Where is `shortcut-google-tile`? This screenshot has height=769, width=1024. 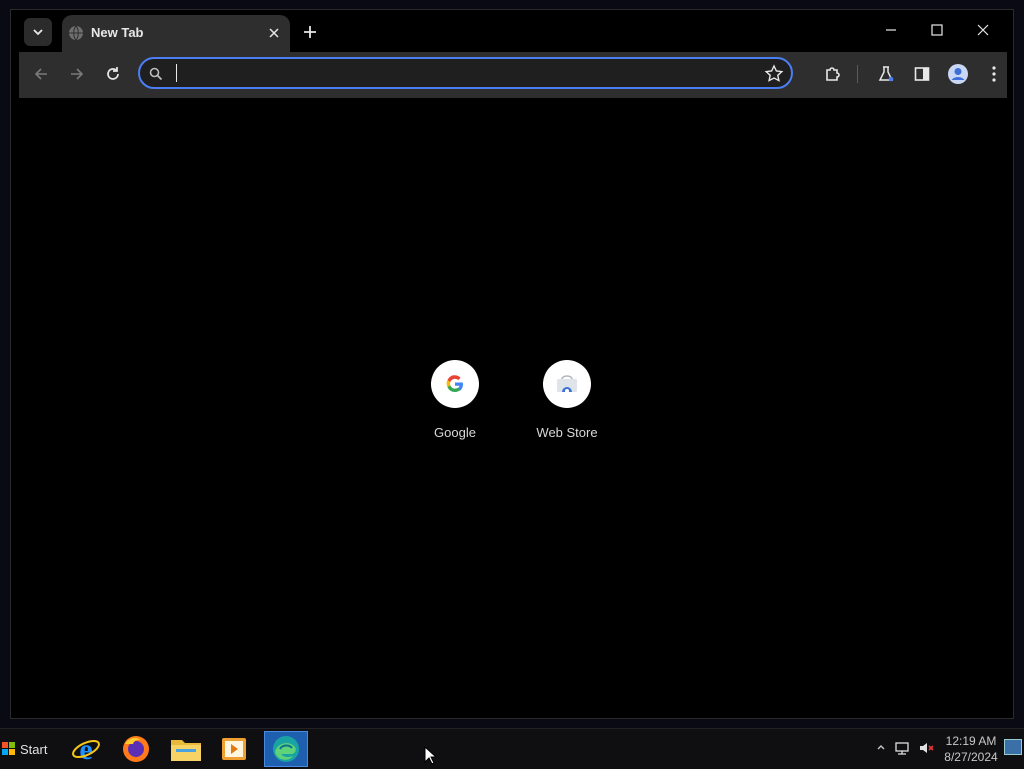
shortcut-google-tile is located at coordinates (455, 384).